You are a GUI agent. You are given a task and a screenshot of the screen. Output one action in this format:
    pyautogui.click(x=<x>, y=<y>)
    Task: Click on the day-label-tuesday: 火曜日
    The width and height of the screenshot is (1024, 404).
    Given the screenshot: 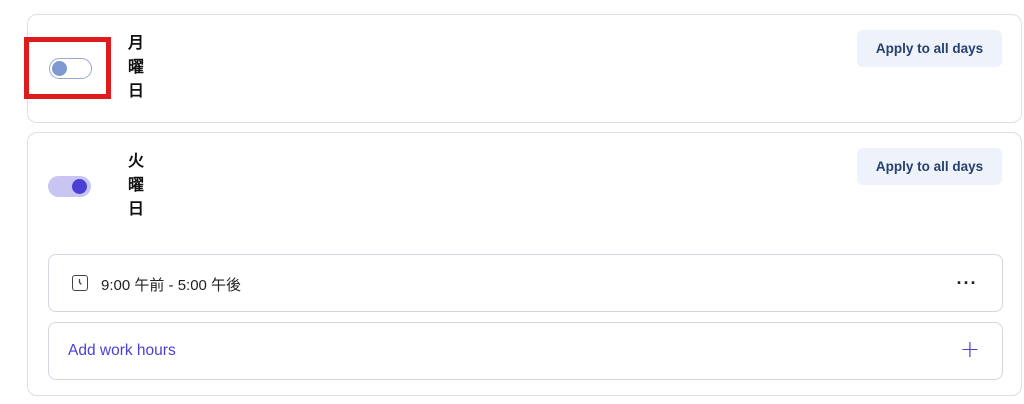 What is the action you would take?
    pyautogui.click(x=136, y=184)
    